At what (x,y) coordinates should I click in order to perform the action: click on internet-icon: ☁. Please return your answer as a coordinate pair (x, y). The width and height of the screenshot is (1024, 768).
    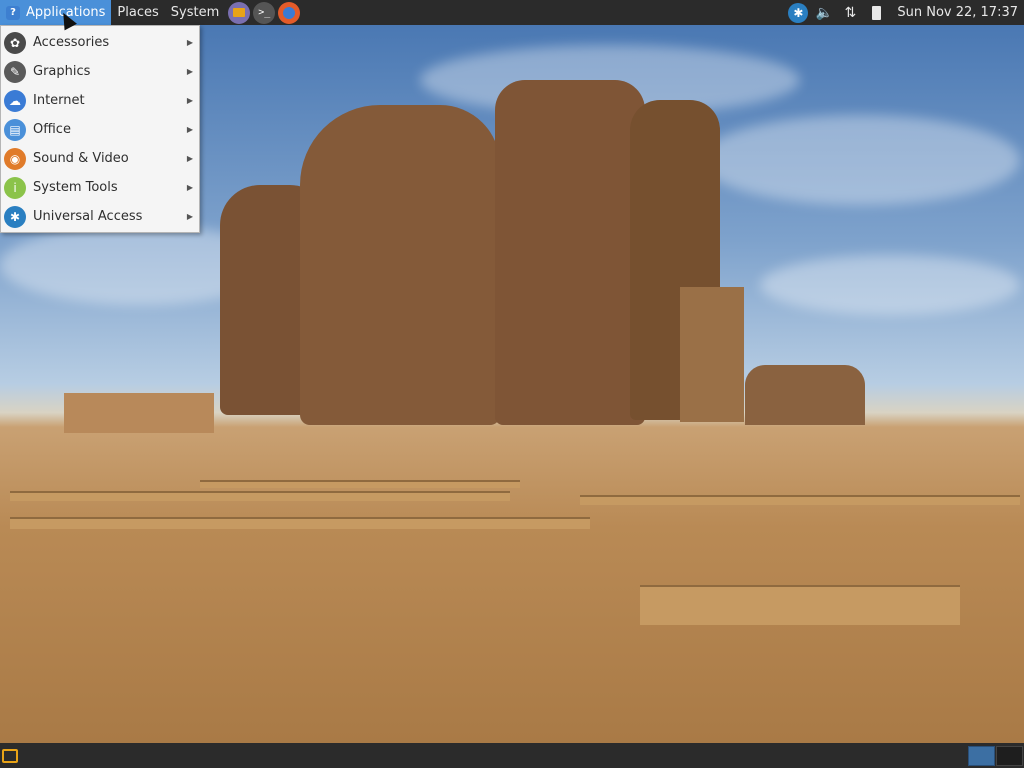
    Looking at the image, I should click on (15, 100).